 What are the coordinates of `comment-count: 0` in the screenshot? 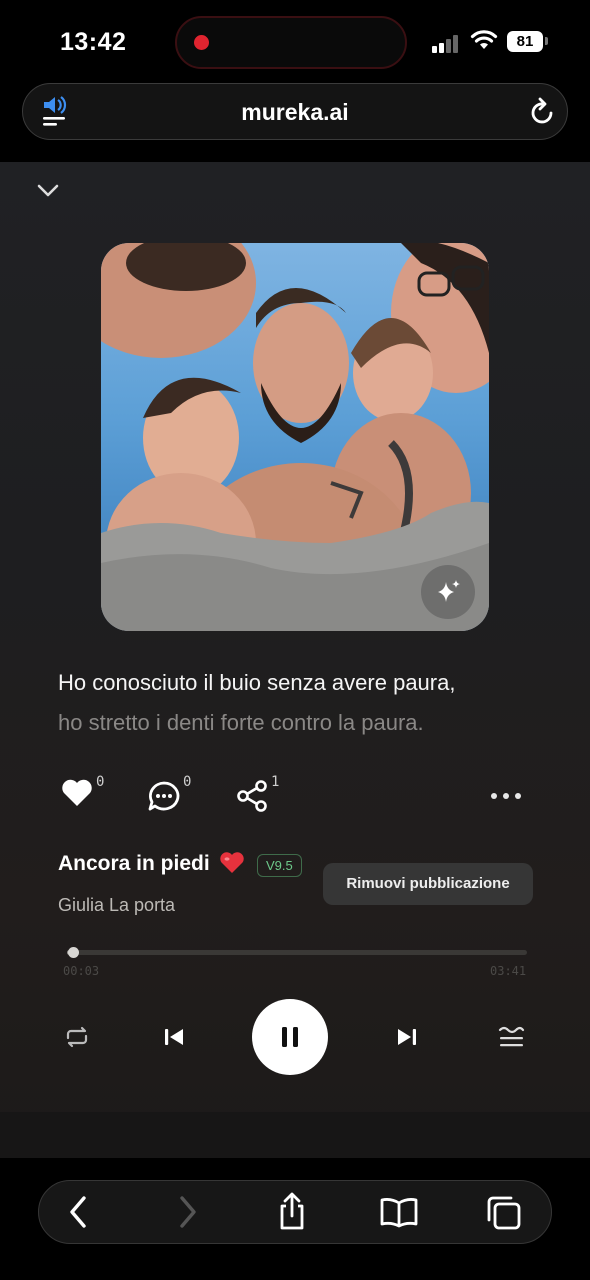 It's located at (187, 782).